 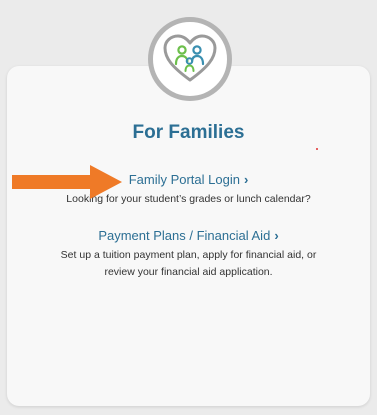 What do you see at coordinates (188, 132) in the screenshot?
I see `section-title: For Families` at bounding box center [188, 132].